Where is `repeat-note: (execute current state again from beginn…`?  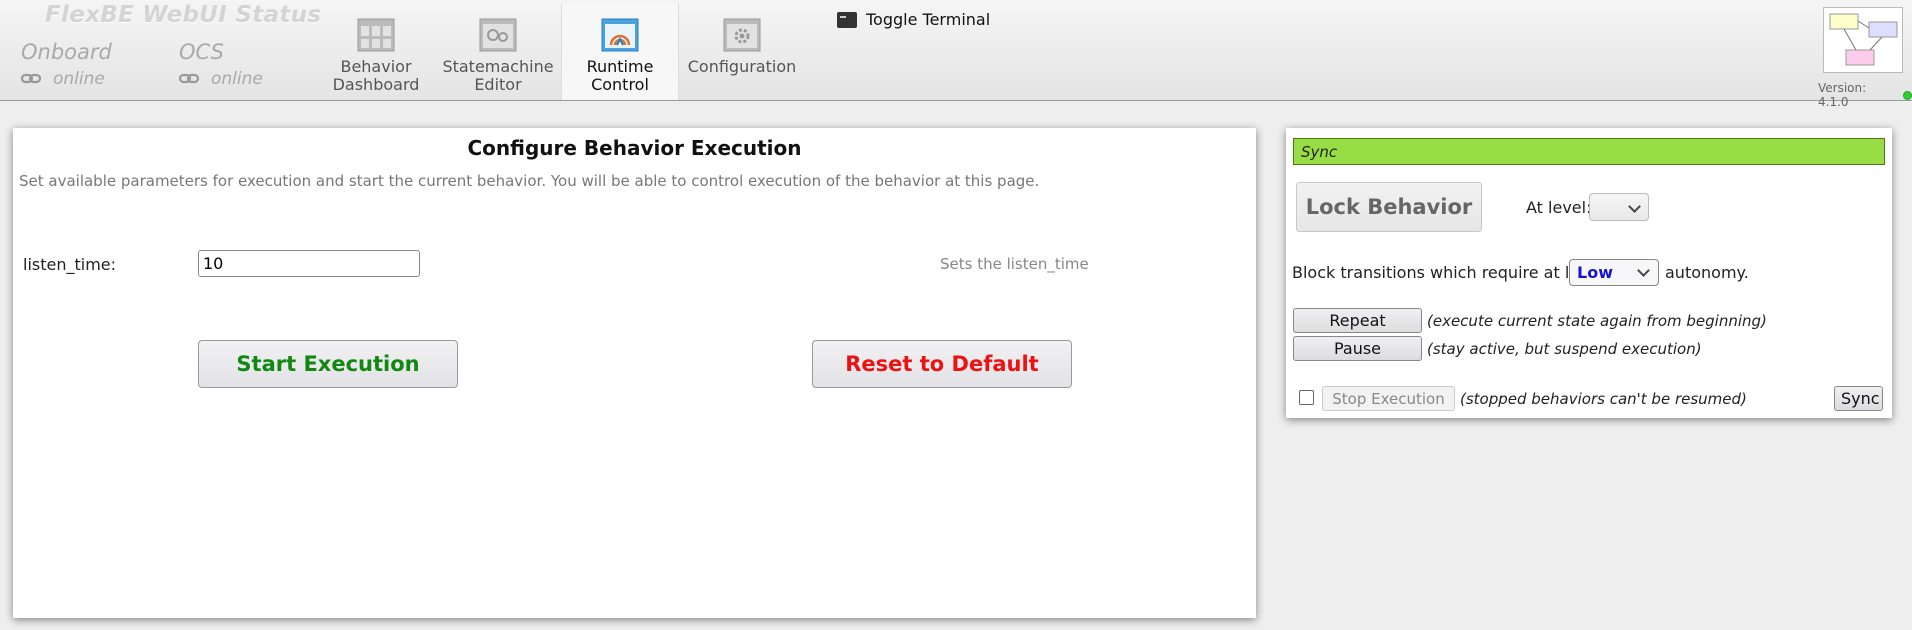
repeat-note: (execute current state again from beginn… is located at coordinates (1597, 321).